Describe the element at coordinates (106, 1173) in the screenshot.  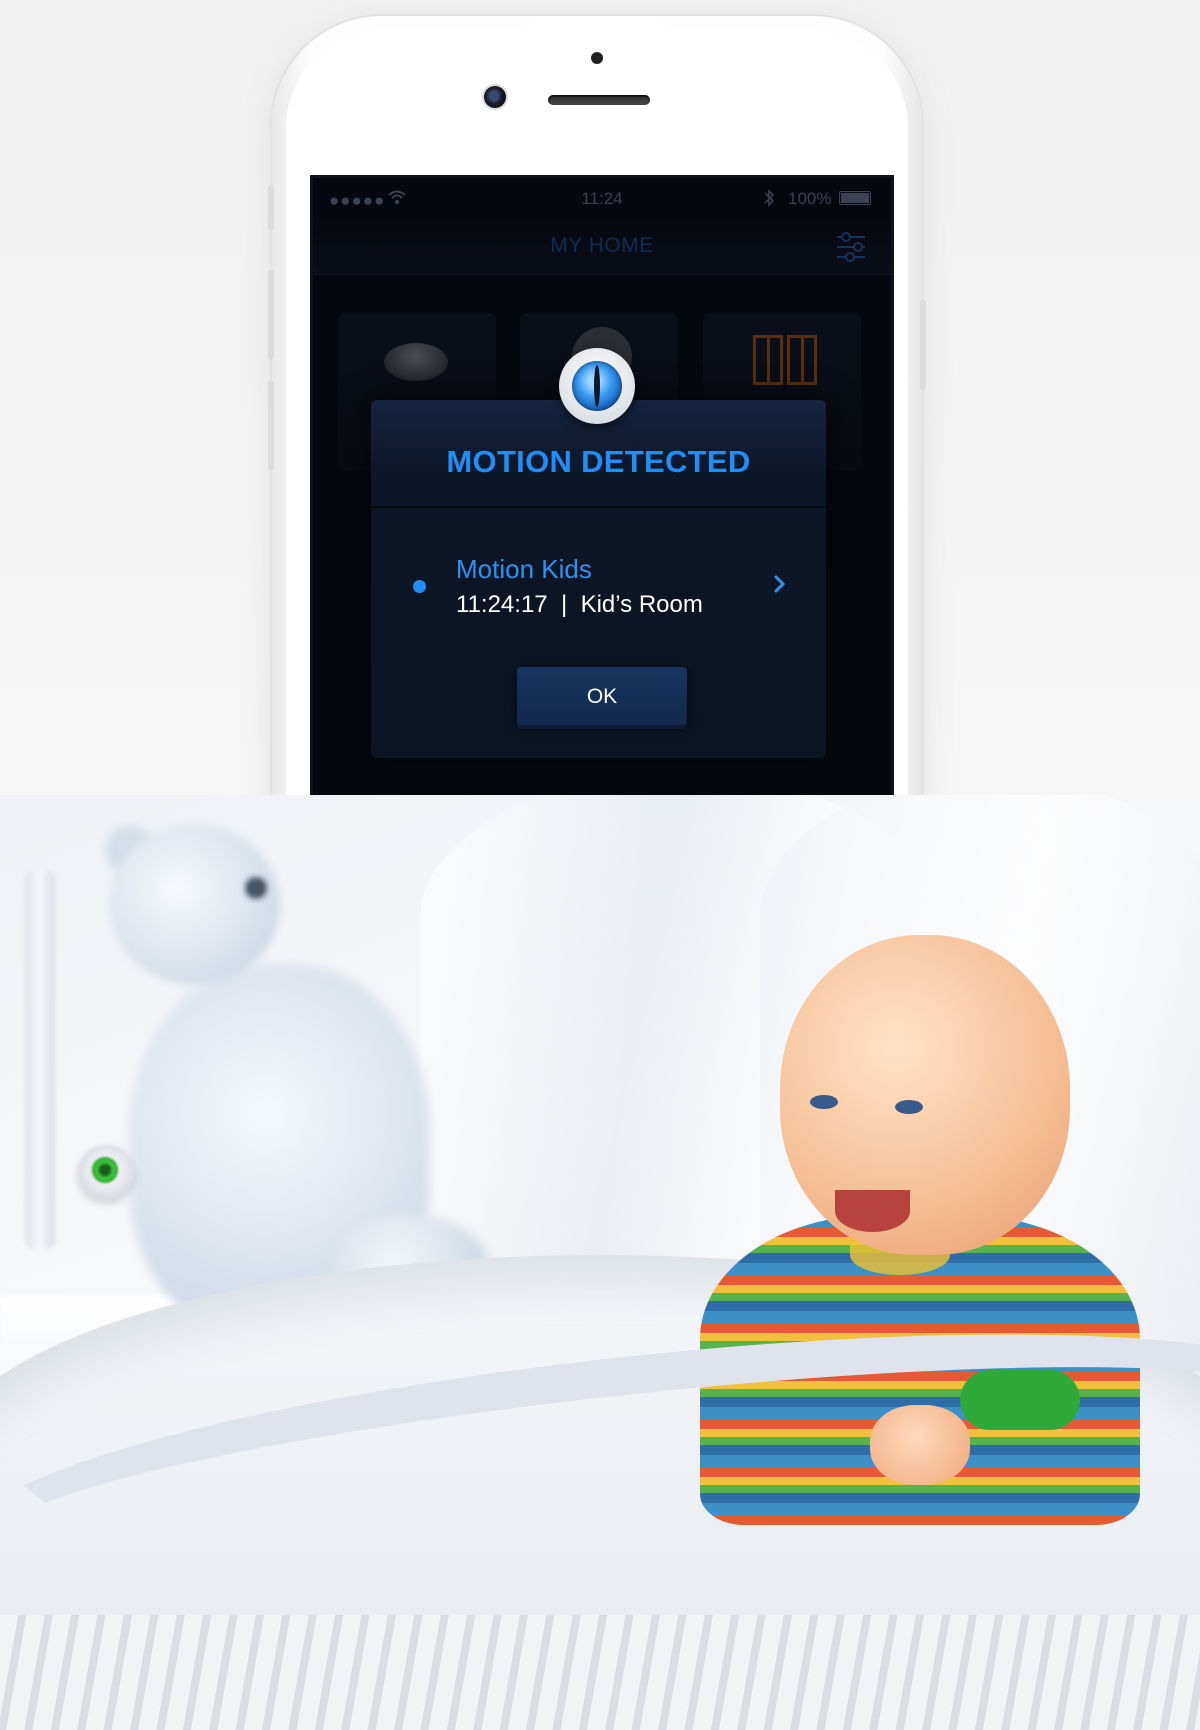
I see `motion-sensor-device` at that location.